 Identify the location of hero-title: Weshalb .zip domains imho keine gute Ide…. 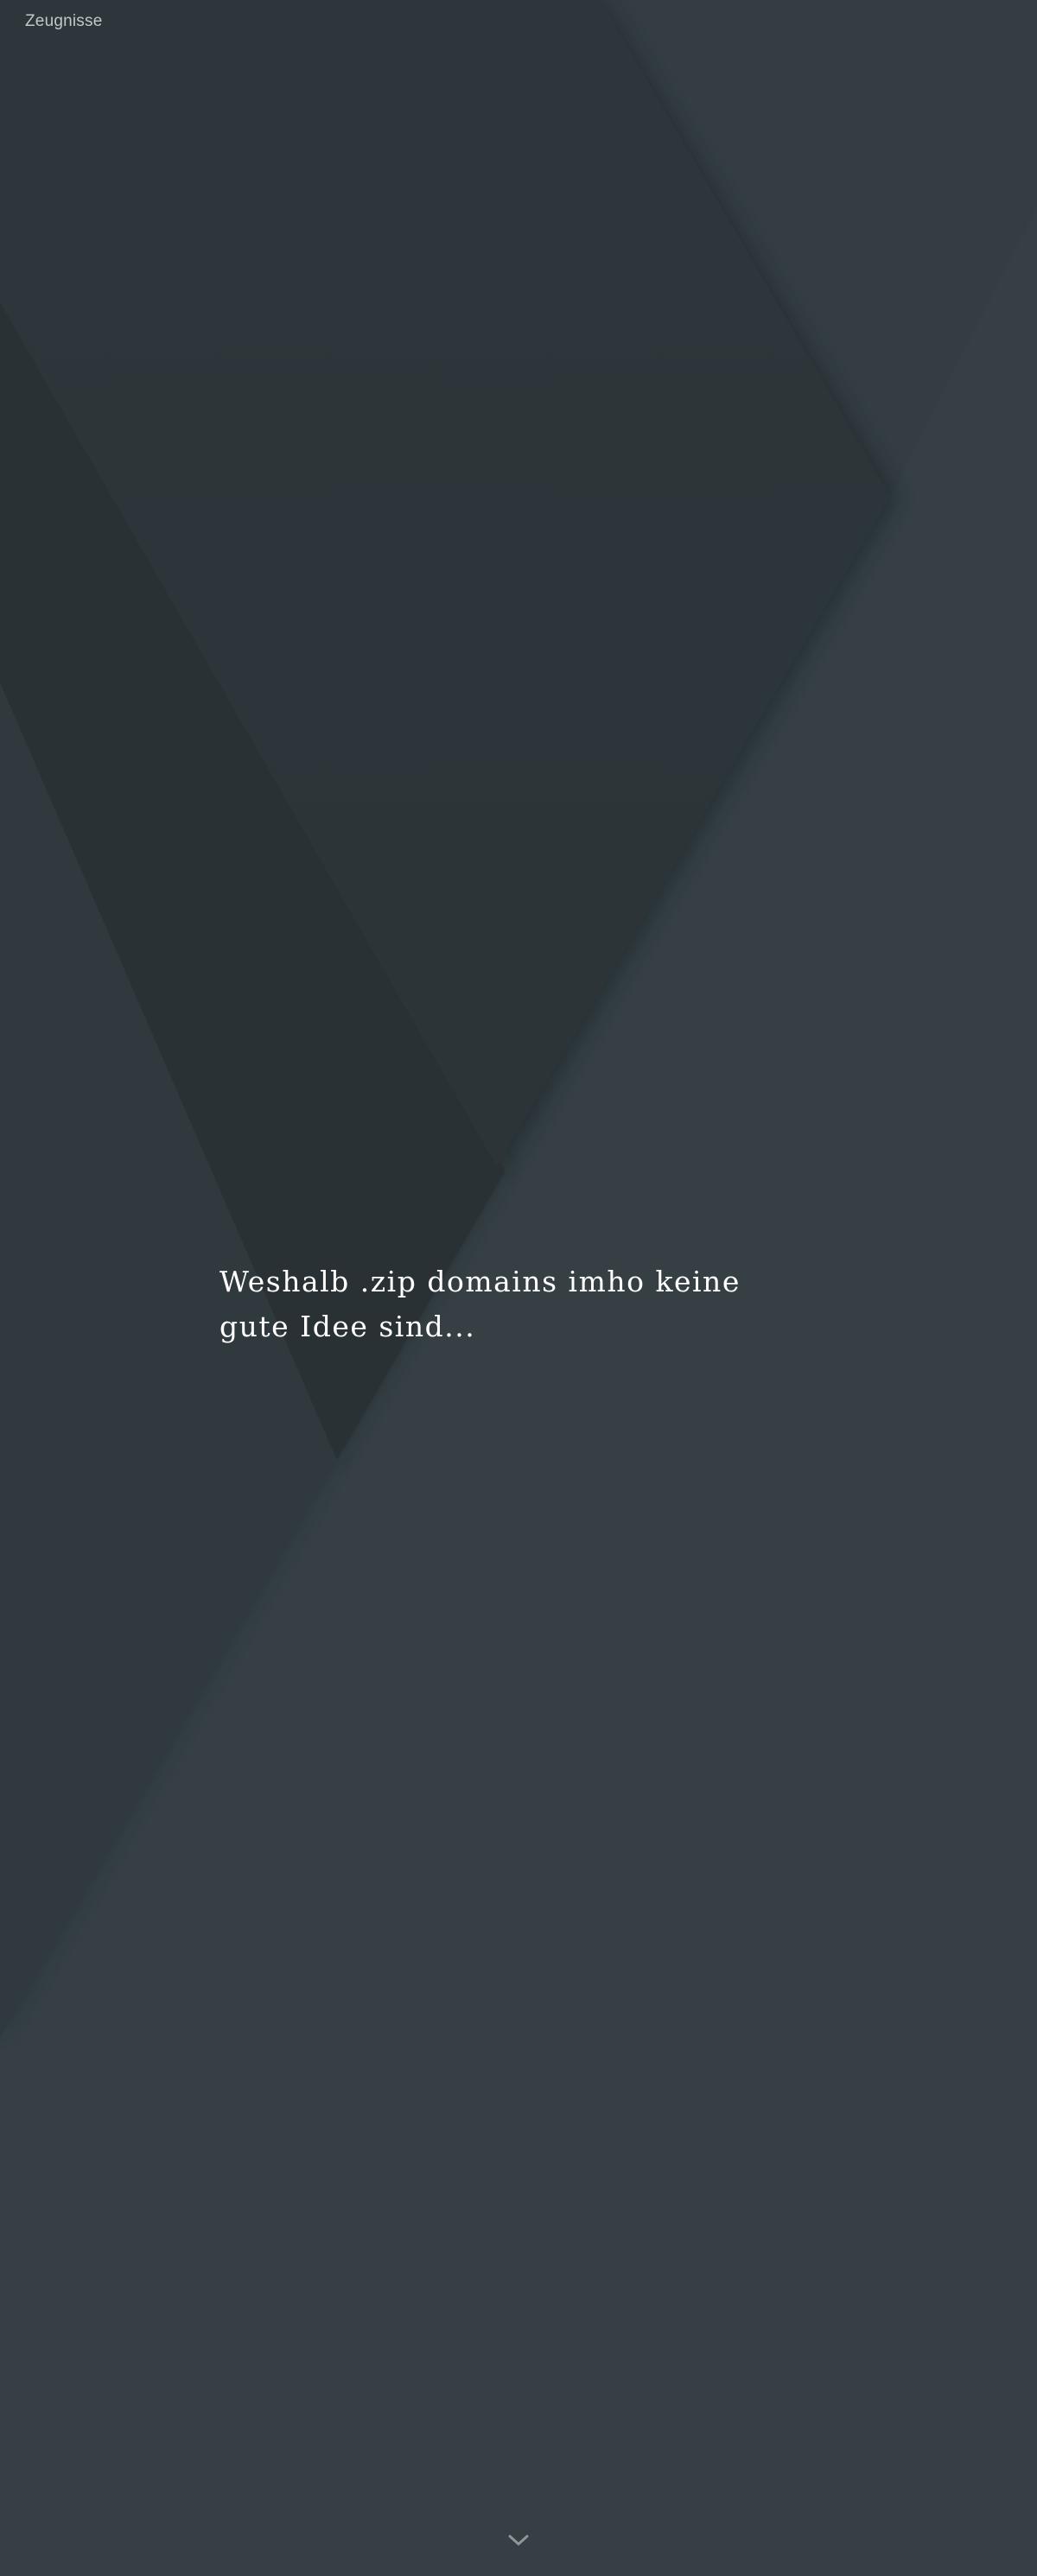
(480, 1304).